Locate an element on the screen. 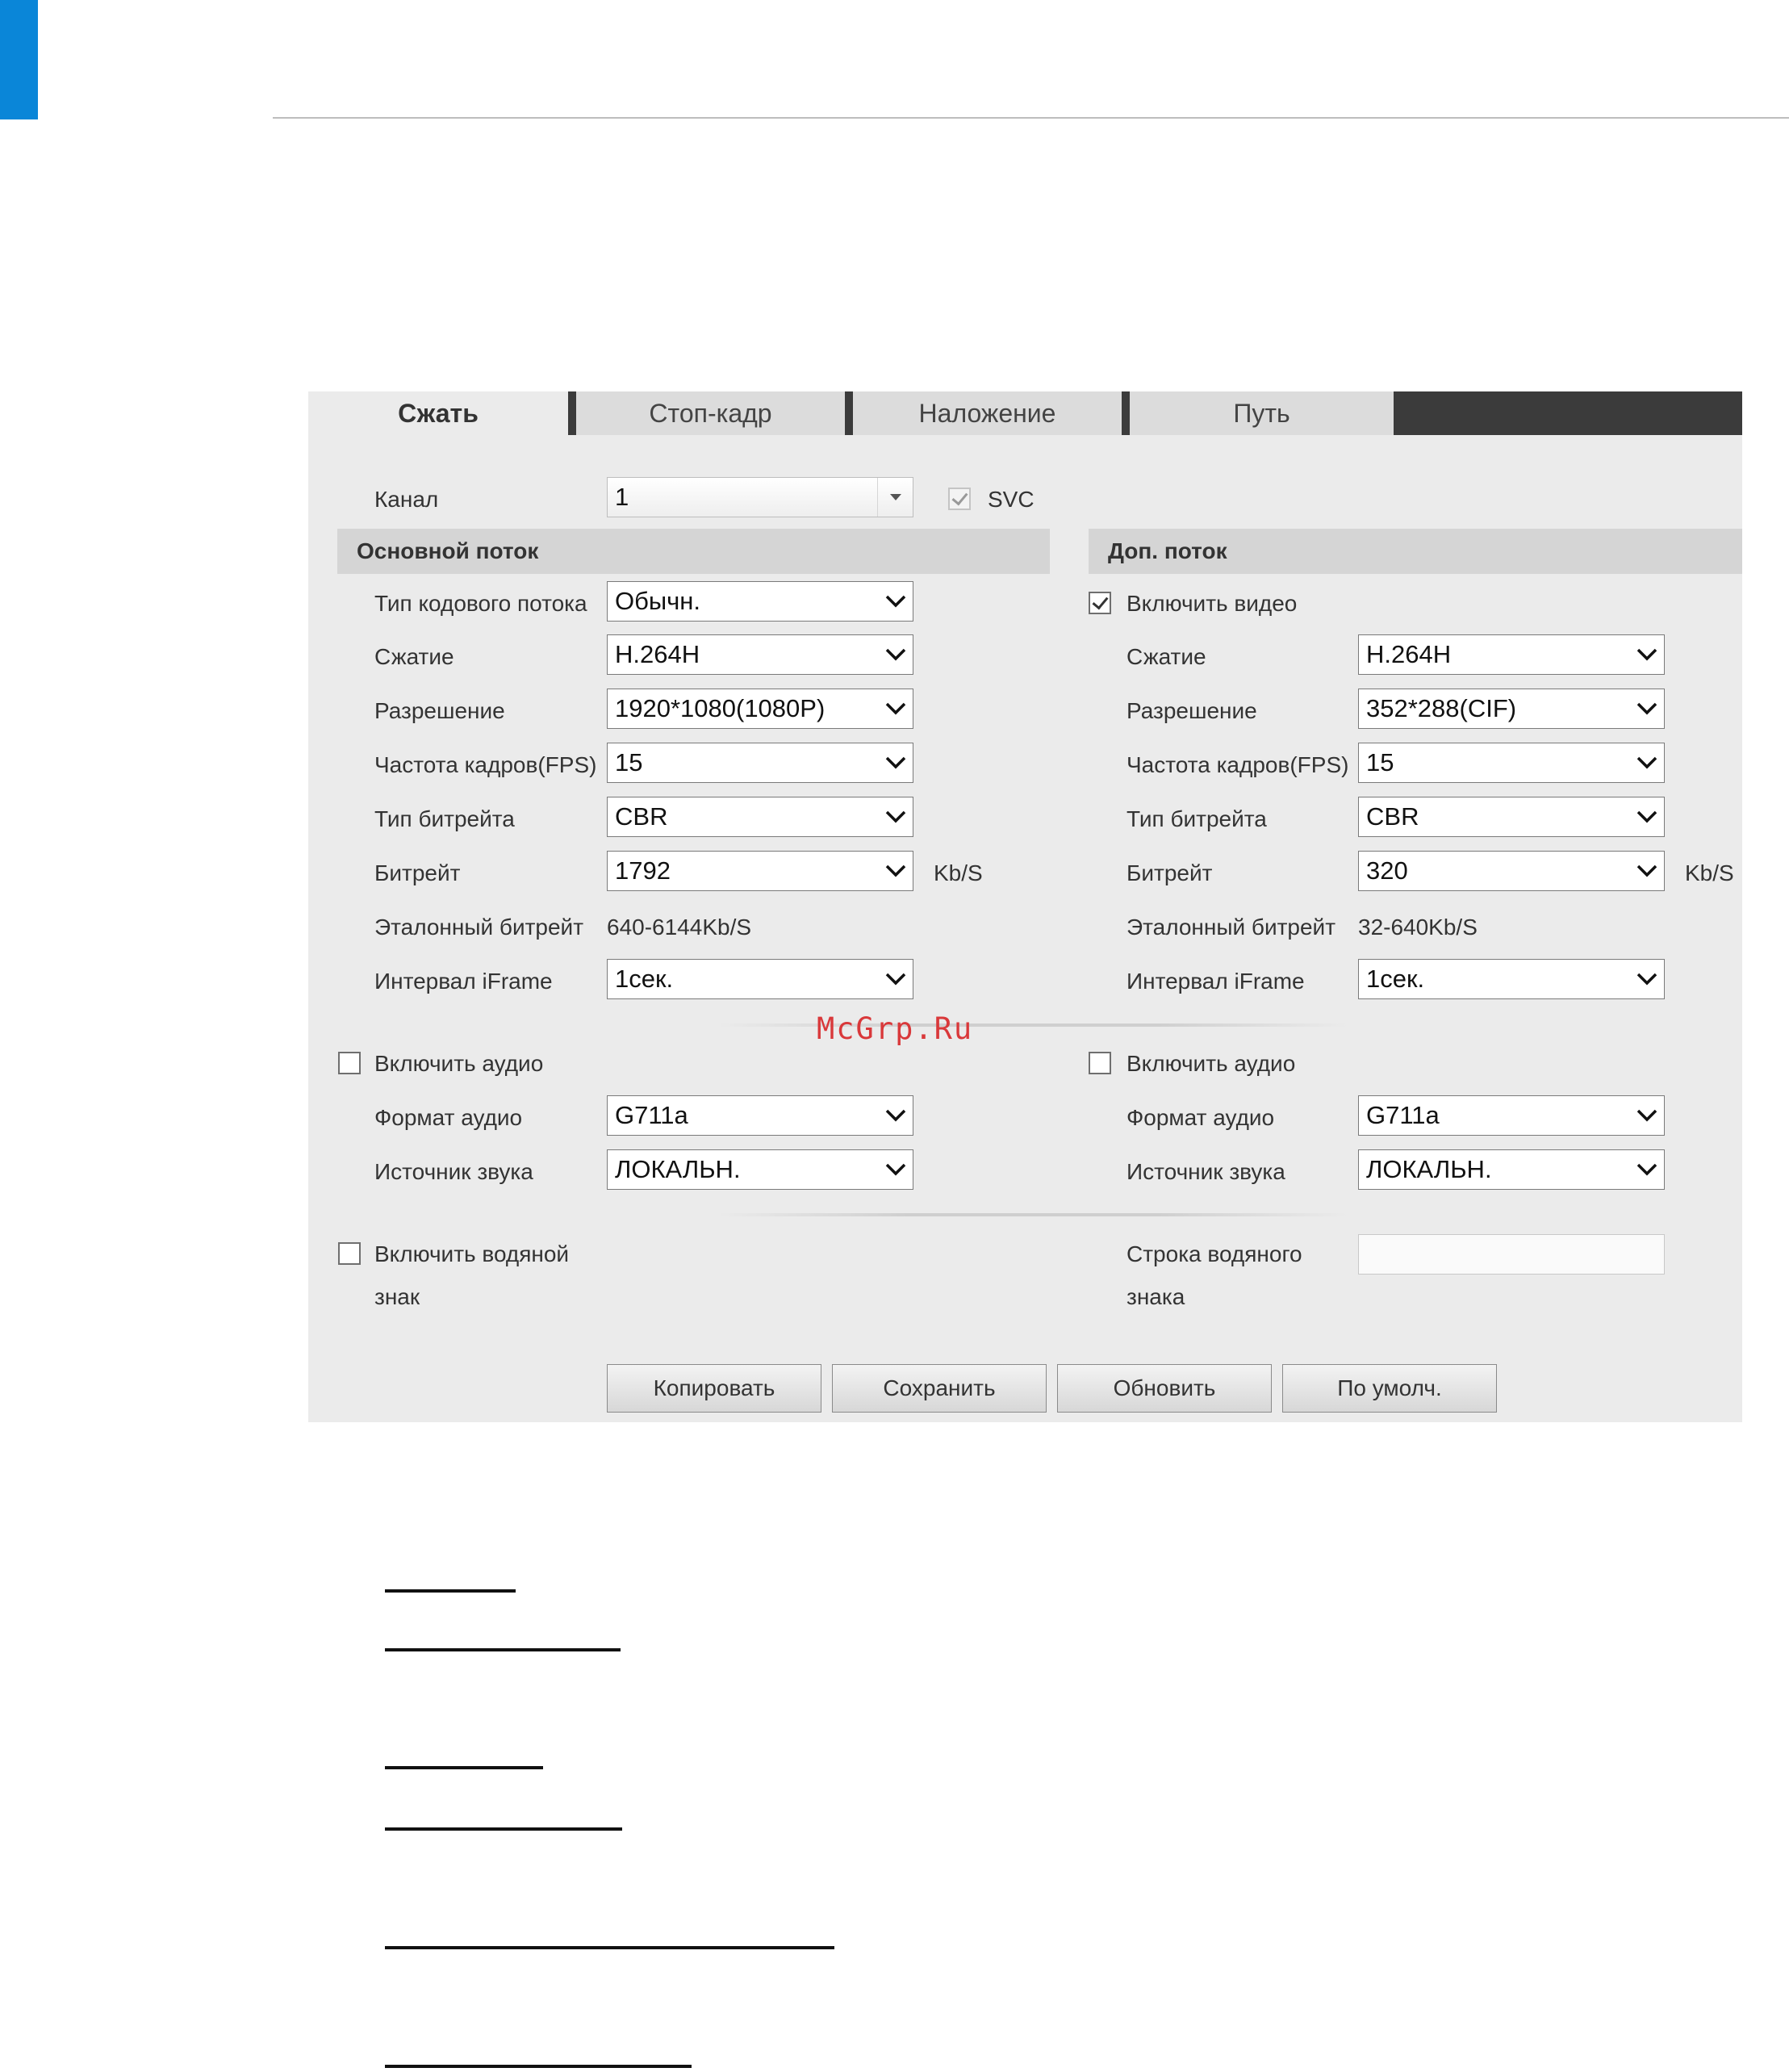 The width and height of the screenshot is (1789, 2072). main-resolution-label: Разрешение is located at coordinates (439, 710).